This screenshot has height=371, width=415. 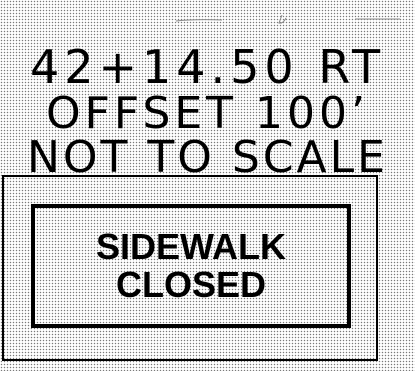 I want to click on offset-label: OFFSET 100’, so click(x=207, y=113).